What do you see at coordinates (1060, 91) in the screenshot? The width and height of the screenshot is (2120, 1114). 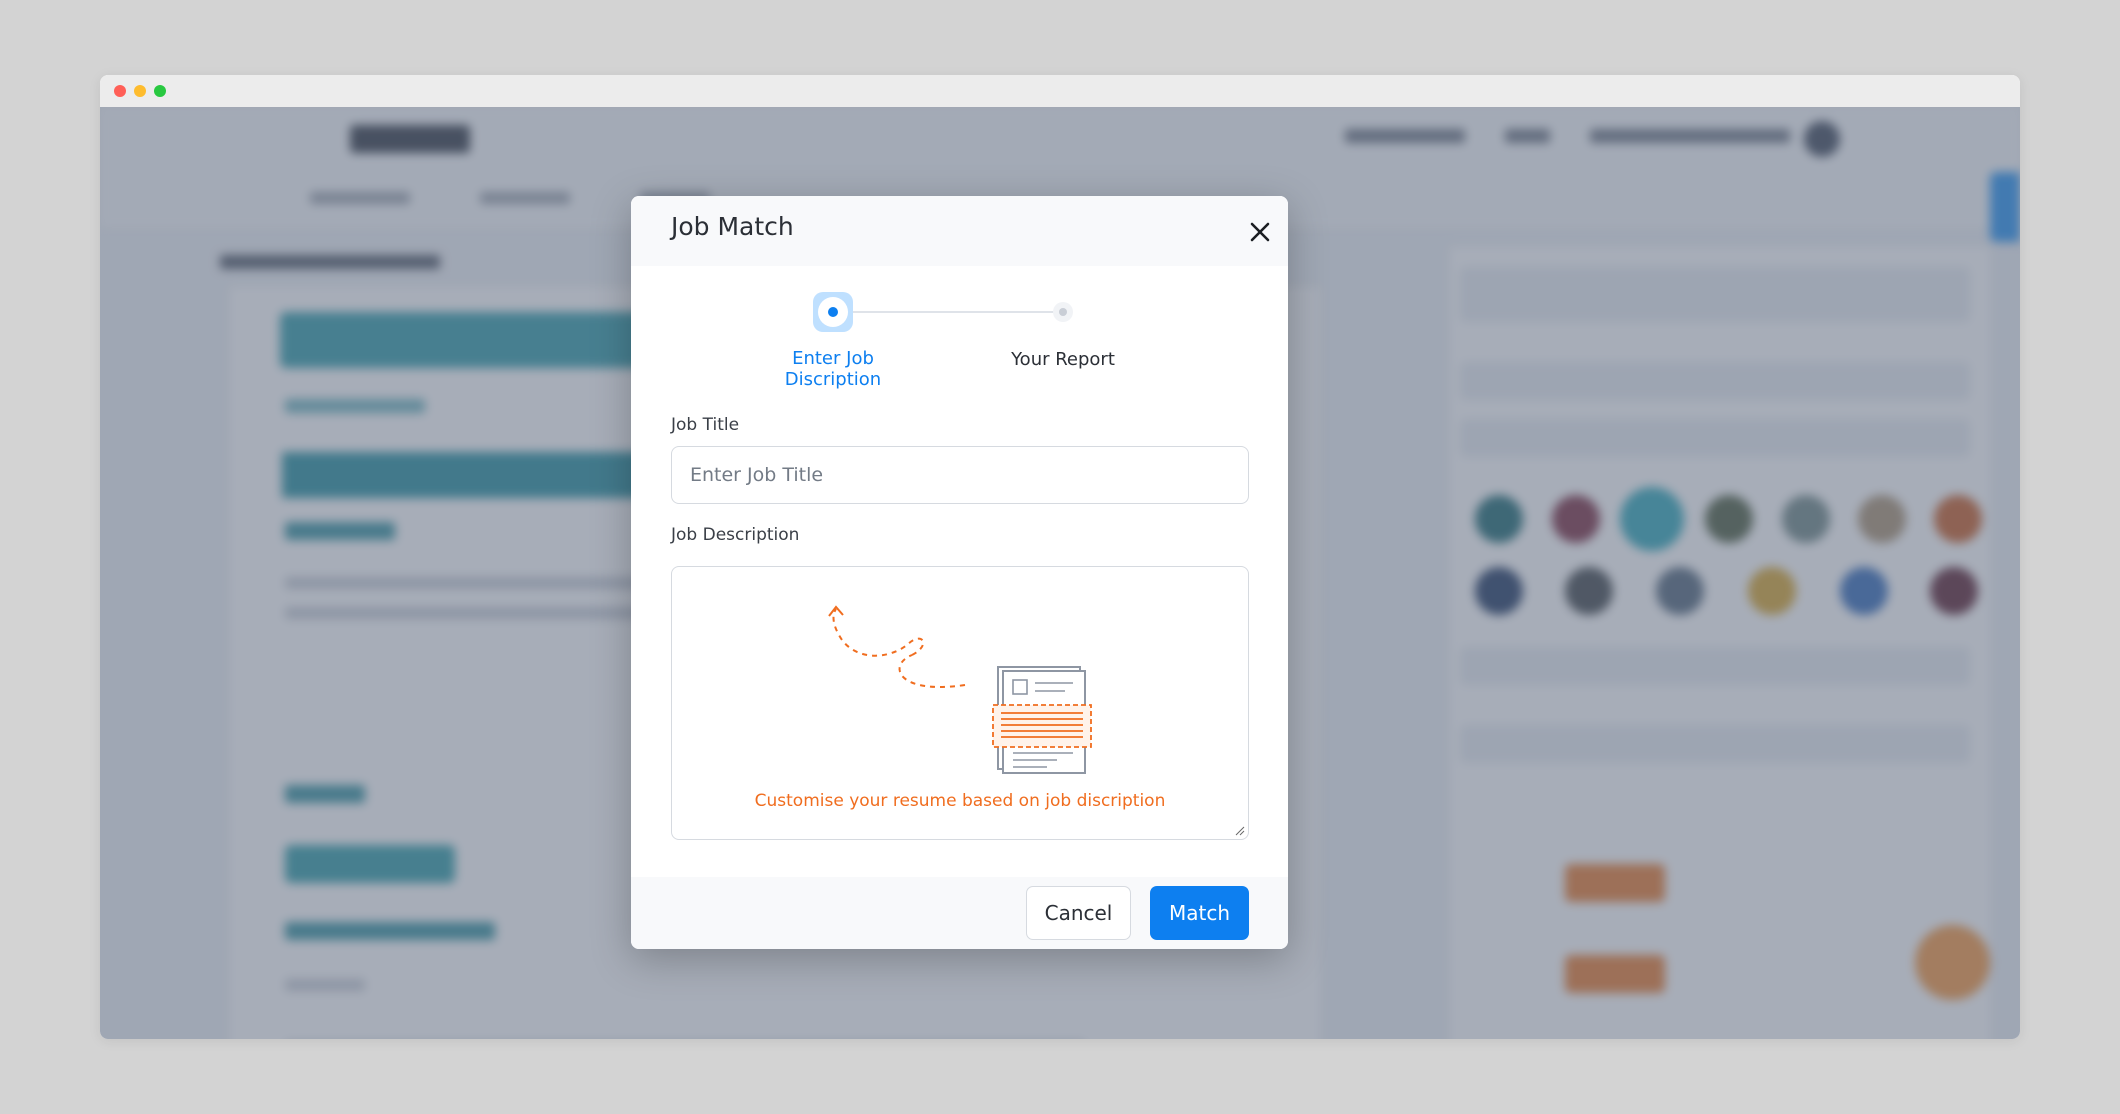 I see `window-titlebar` at bounding box center [1060, 91].